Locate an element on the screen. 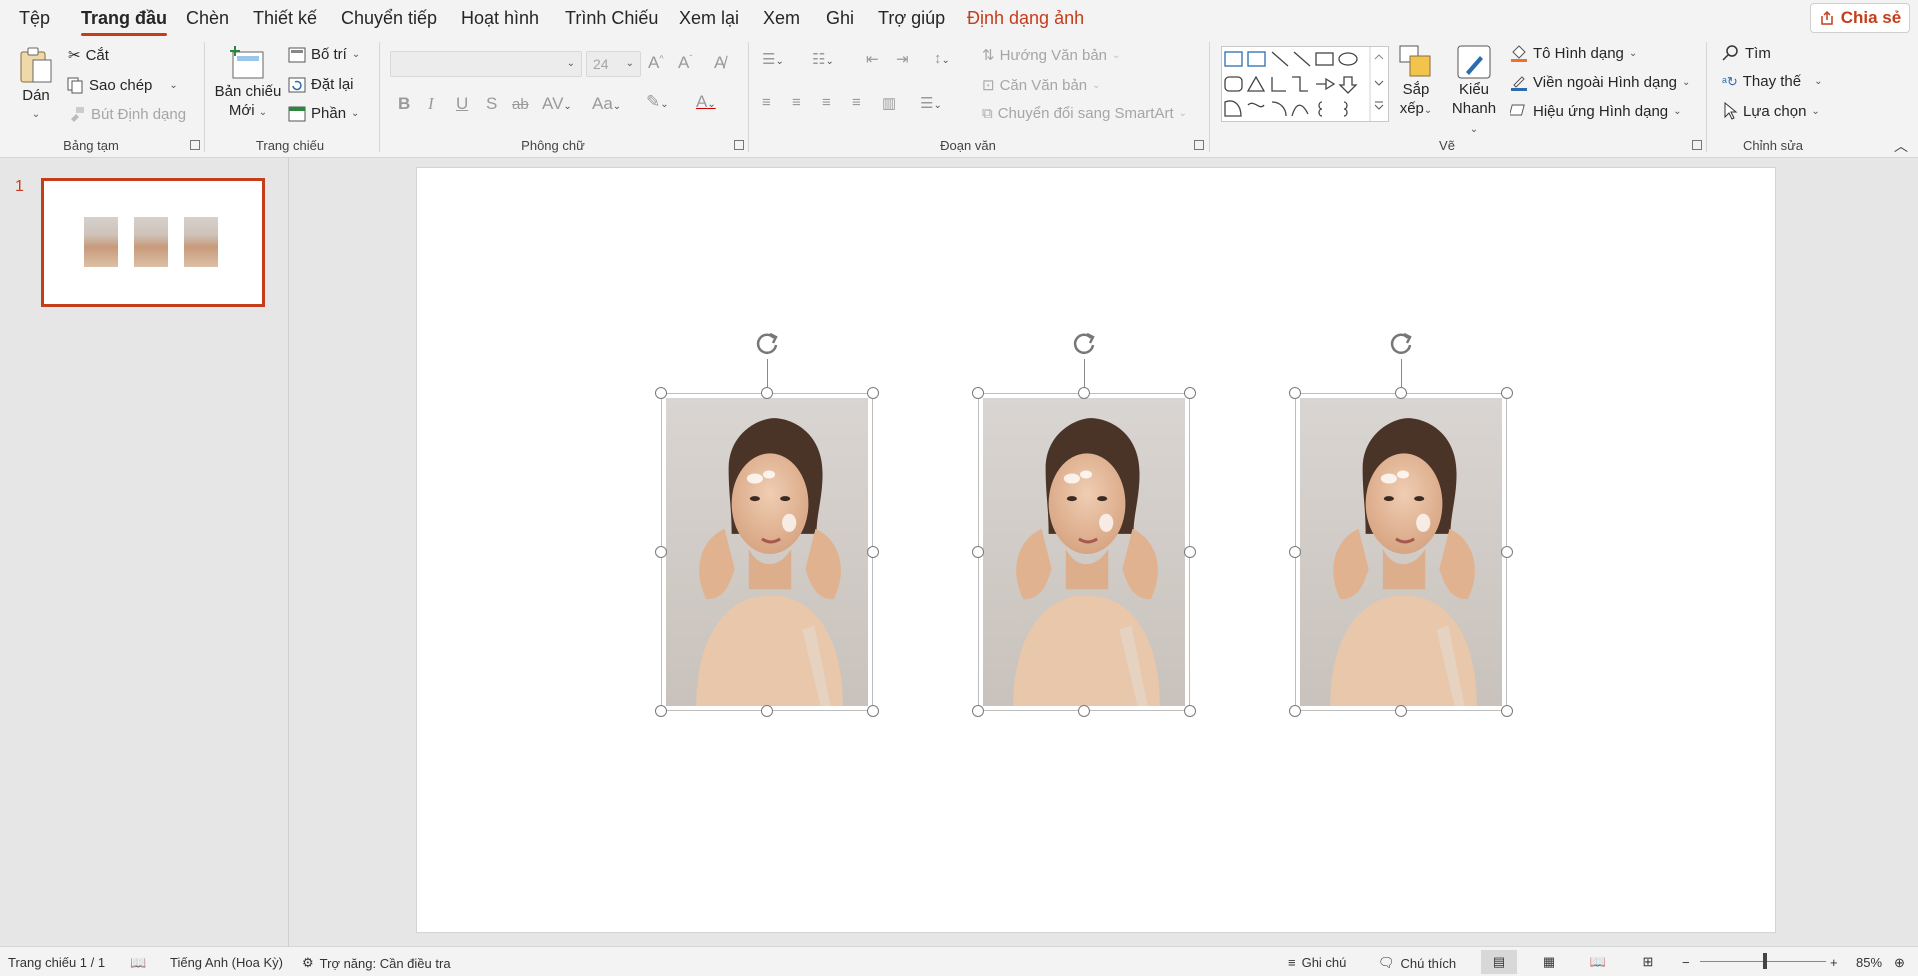  tab-record: Ghi is located at coordinates (840, 18).